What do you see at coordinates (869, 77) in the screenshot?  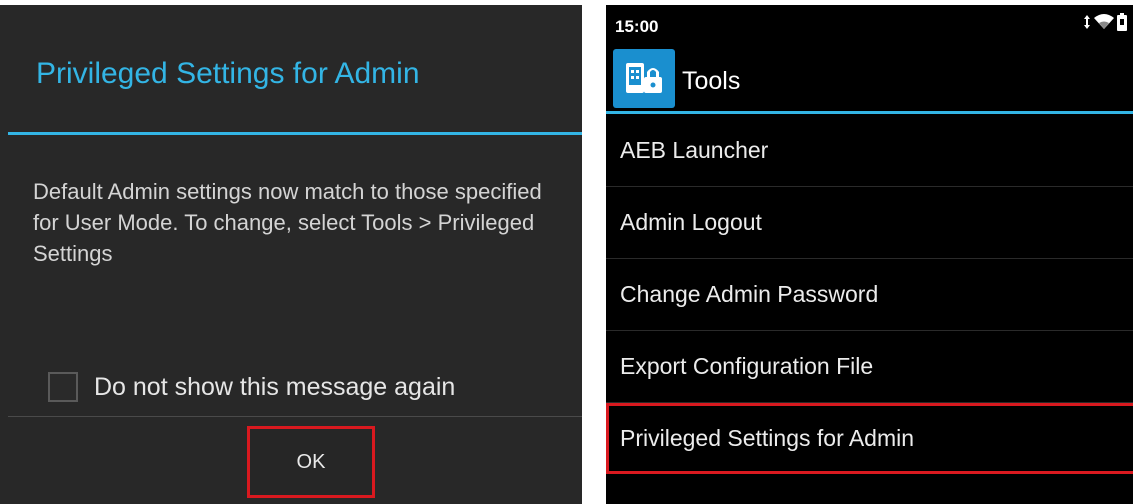 I see `action-bar: Tools` at bounding box center [869, 77].